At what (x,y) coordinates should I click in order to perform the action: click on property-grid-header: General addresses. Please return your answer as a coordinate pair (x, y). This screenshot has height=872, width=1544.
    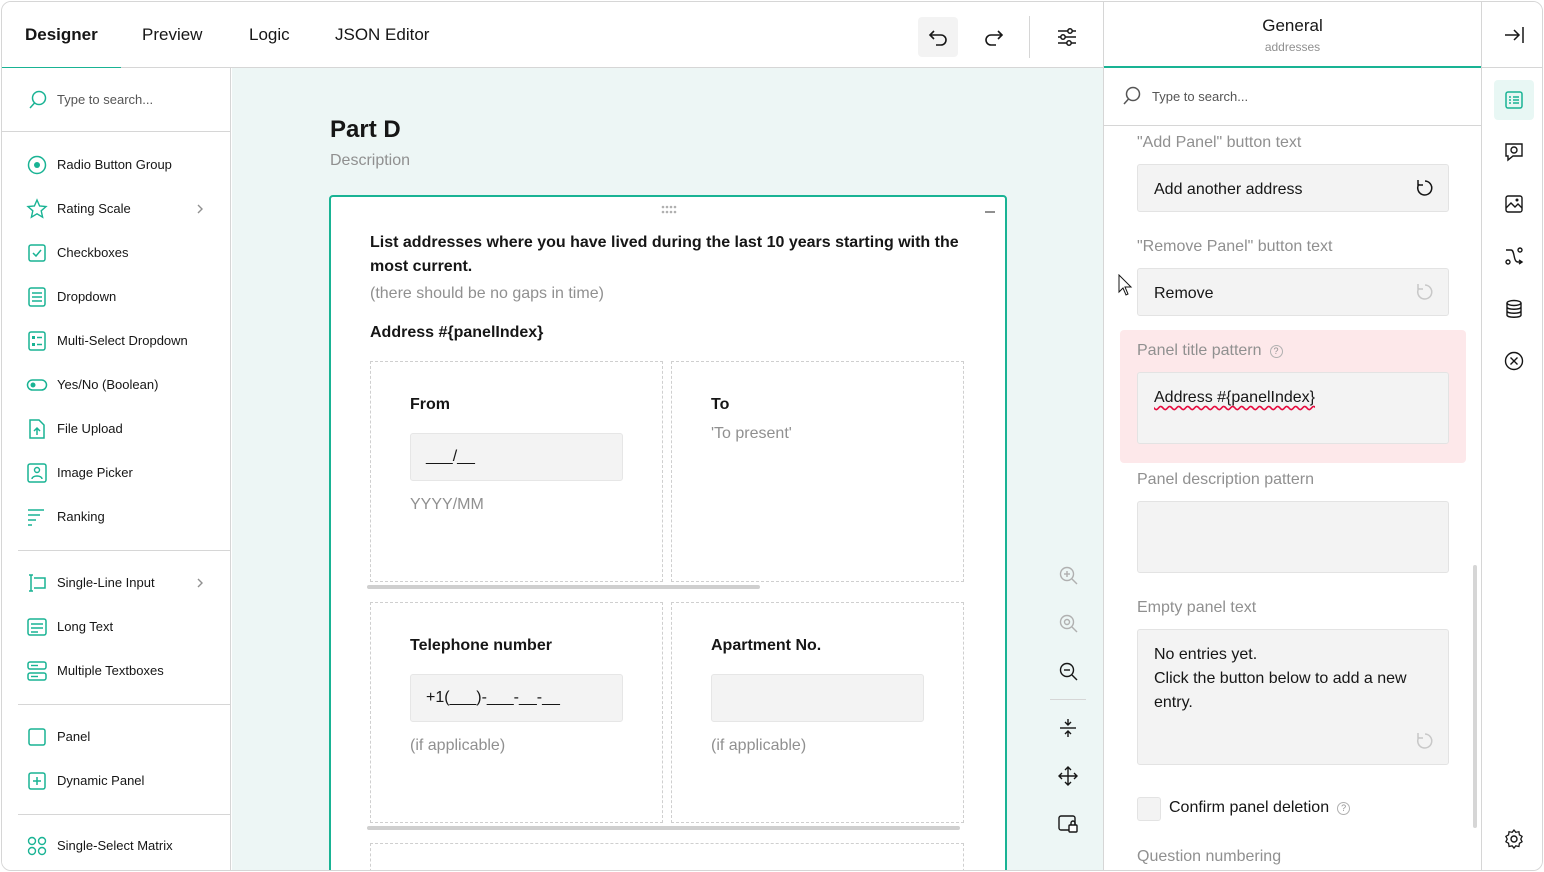
    Looking at the image, I should click on (1292, 35).